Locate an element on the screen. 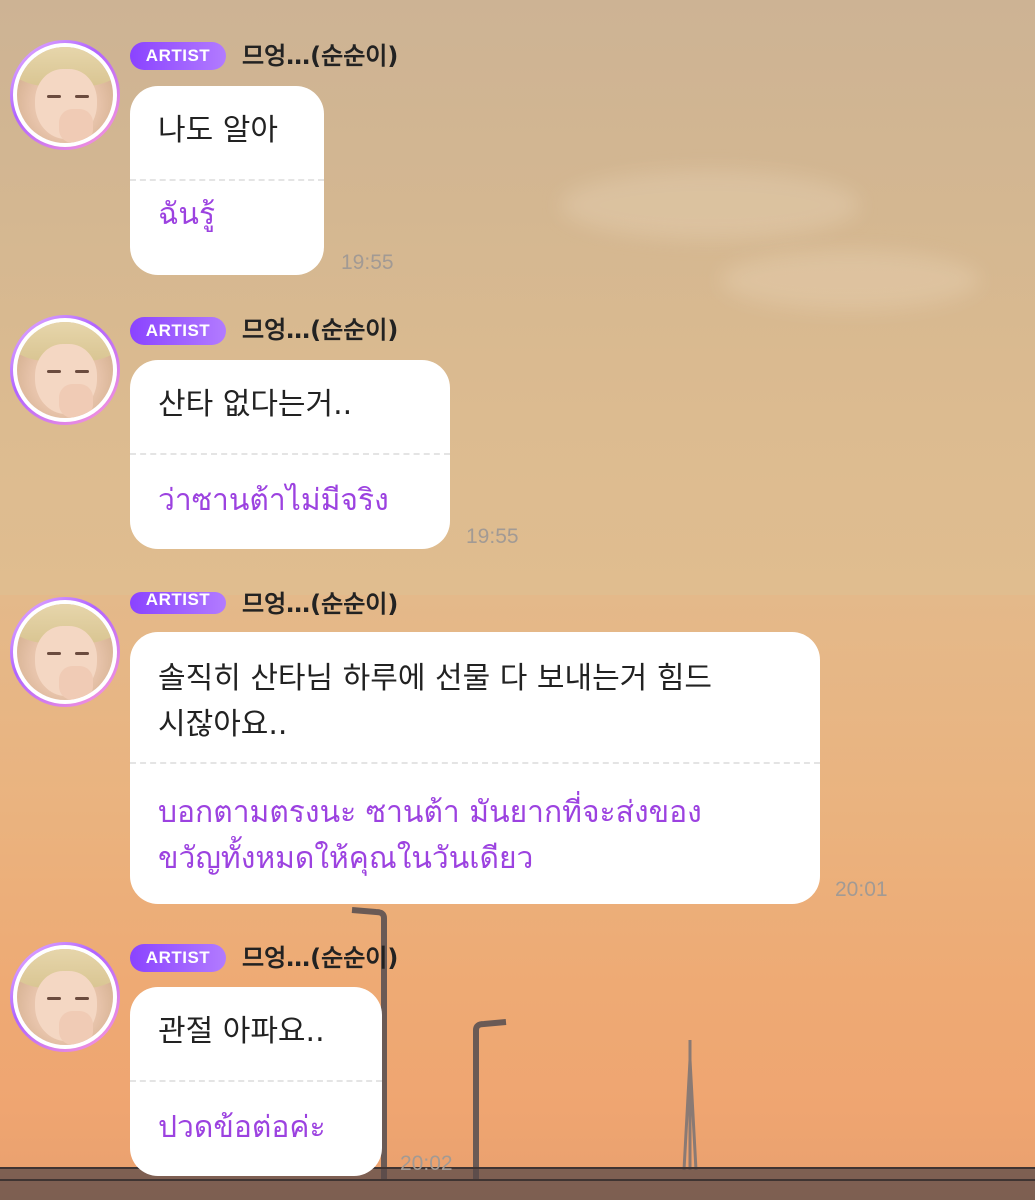 The height and width of the screenshot is (1200, 1035). message-bubble: 나도 알아 ฉันรู้ is located at coordinates (227, 180).